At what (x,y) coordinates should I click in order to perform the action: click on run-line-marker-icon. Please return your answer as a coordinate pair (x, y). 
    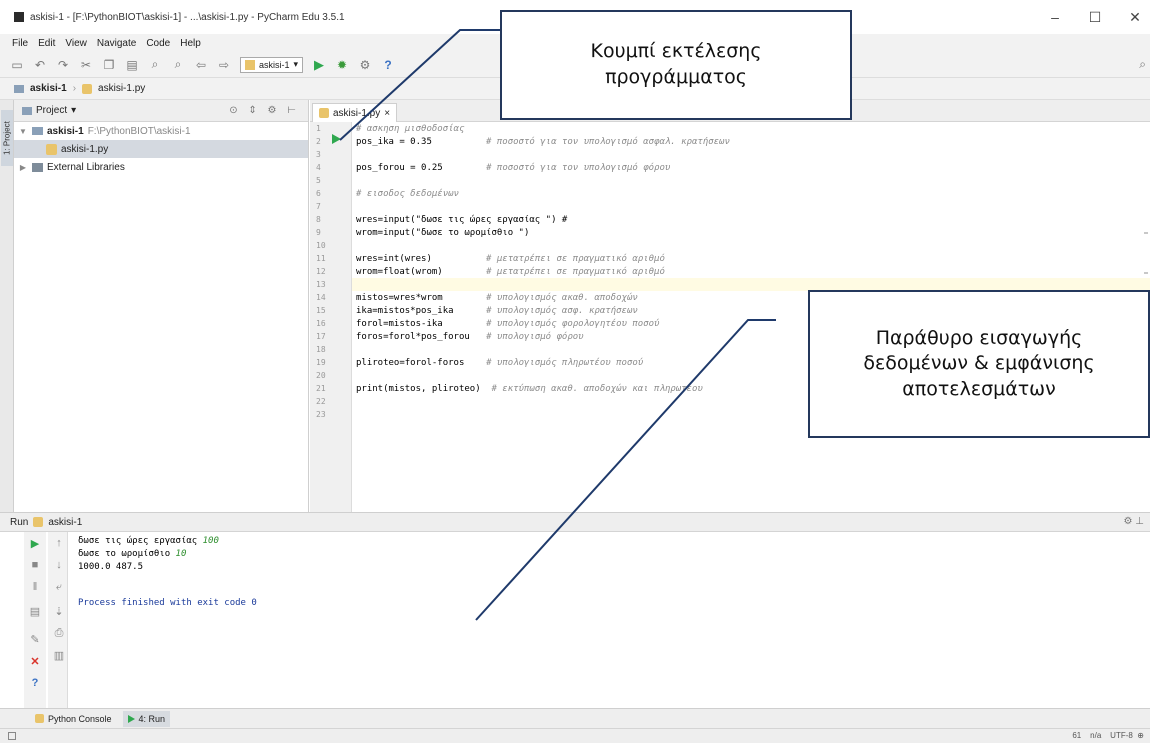
    Looking at the image, I should click on (336, 139).